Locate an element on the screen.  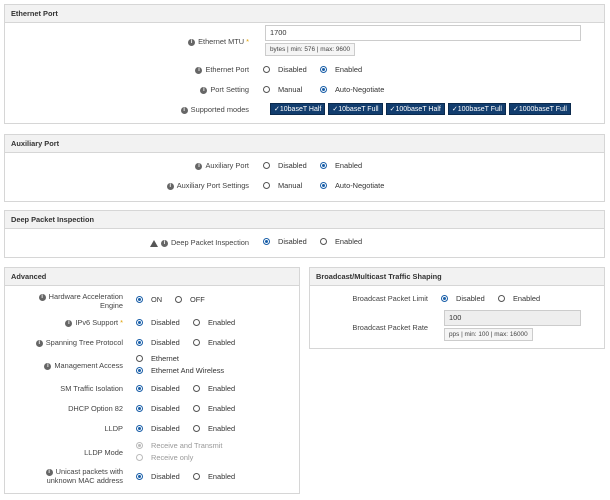
mgmt-ethernet-wireless-radio: Ethernet And Wireless is located at coordinates (180, 370).